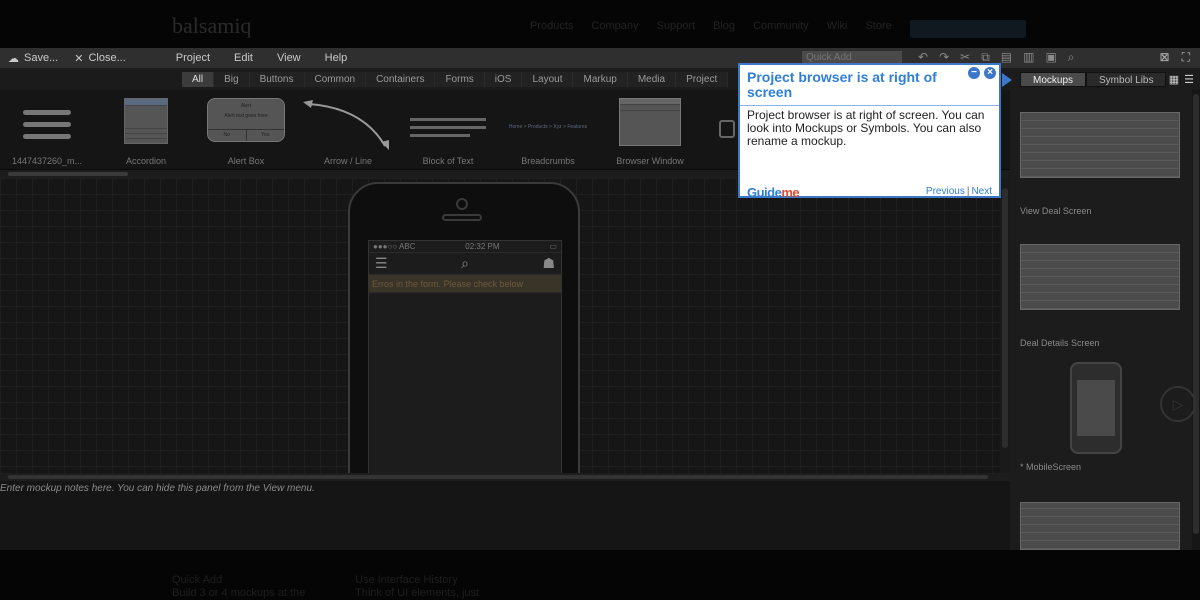 The image size is (1200, 600). Describe the element at coordinates (1175, 57) in the screenshot. I see `window-icons: ⊠ ⛶` at that location.